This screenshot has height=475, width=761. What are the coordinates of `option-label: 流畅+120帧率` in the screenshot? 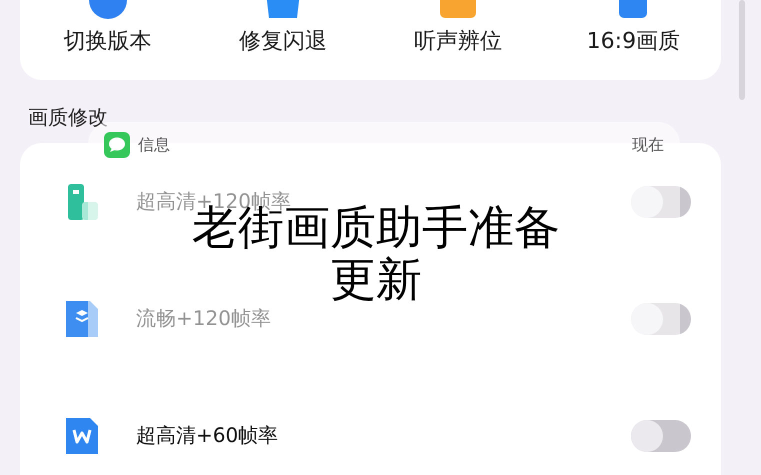 It's located at (203, 318).